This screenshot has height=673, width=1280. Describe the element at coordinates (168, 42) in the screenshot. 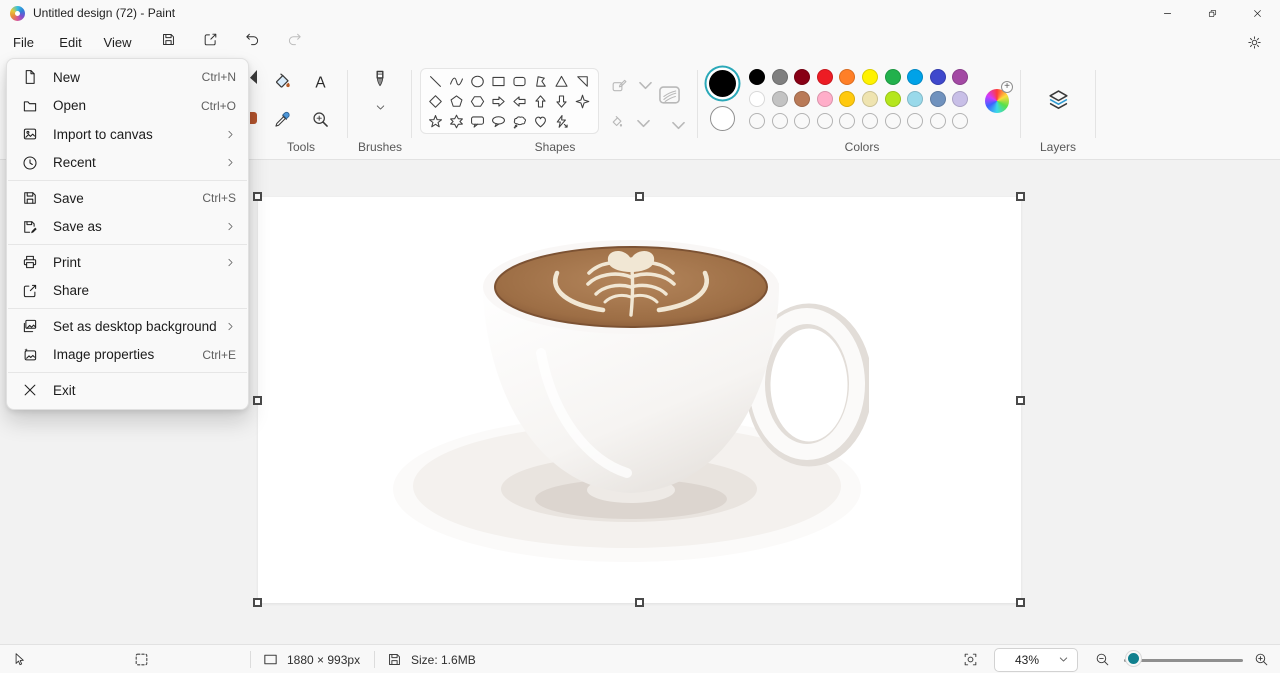

I see `save-button` at that location.